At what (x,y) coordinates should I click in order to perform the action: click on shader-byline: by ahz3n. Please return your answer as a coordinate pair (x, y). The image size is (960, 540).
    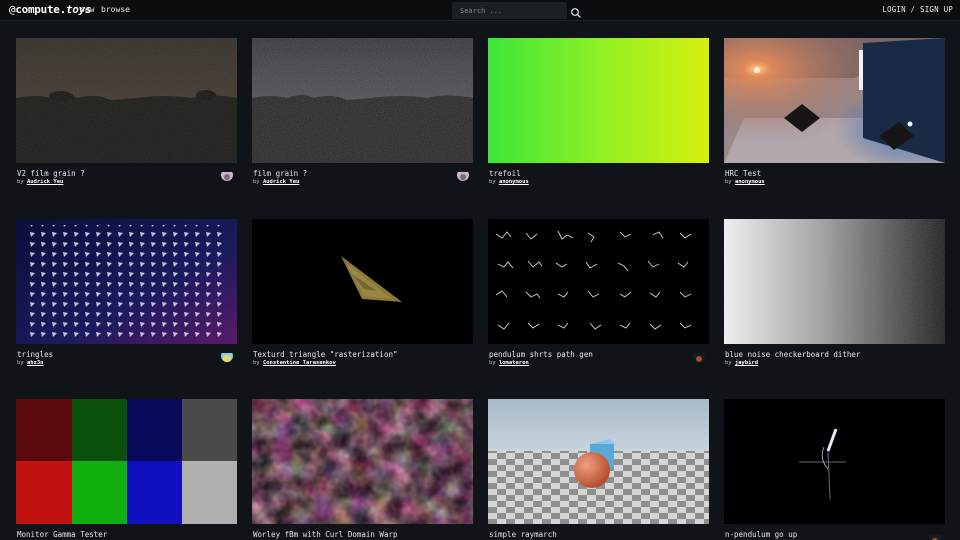
    Looking at the image, I should click on (30, 363).